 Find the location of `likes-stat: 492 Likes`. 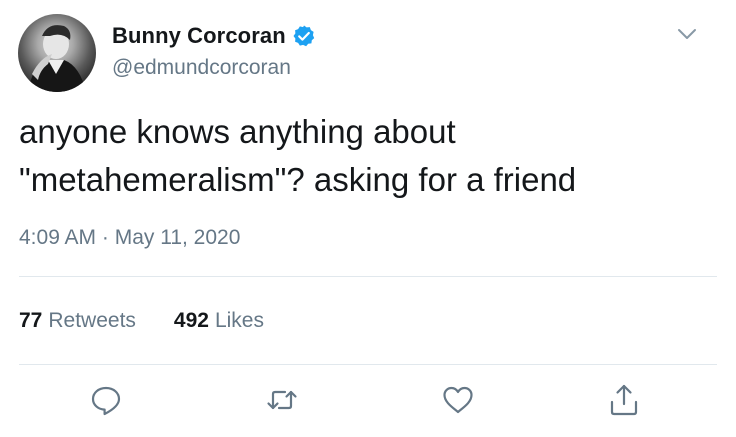

likes-stat: 492 Likes is located at coordinates (219, 321).